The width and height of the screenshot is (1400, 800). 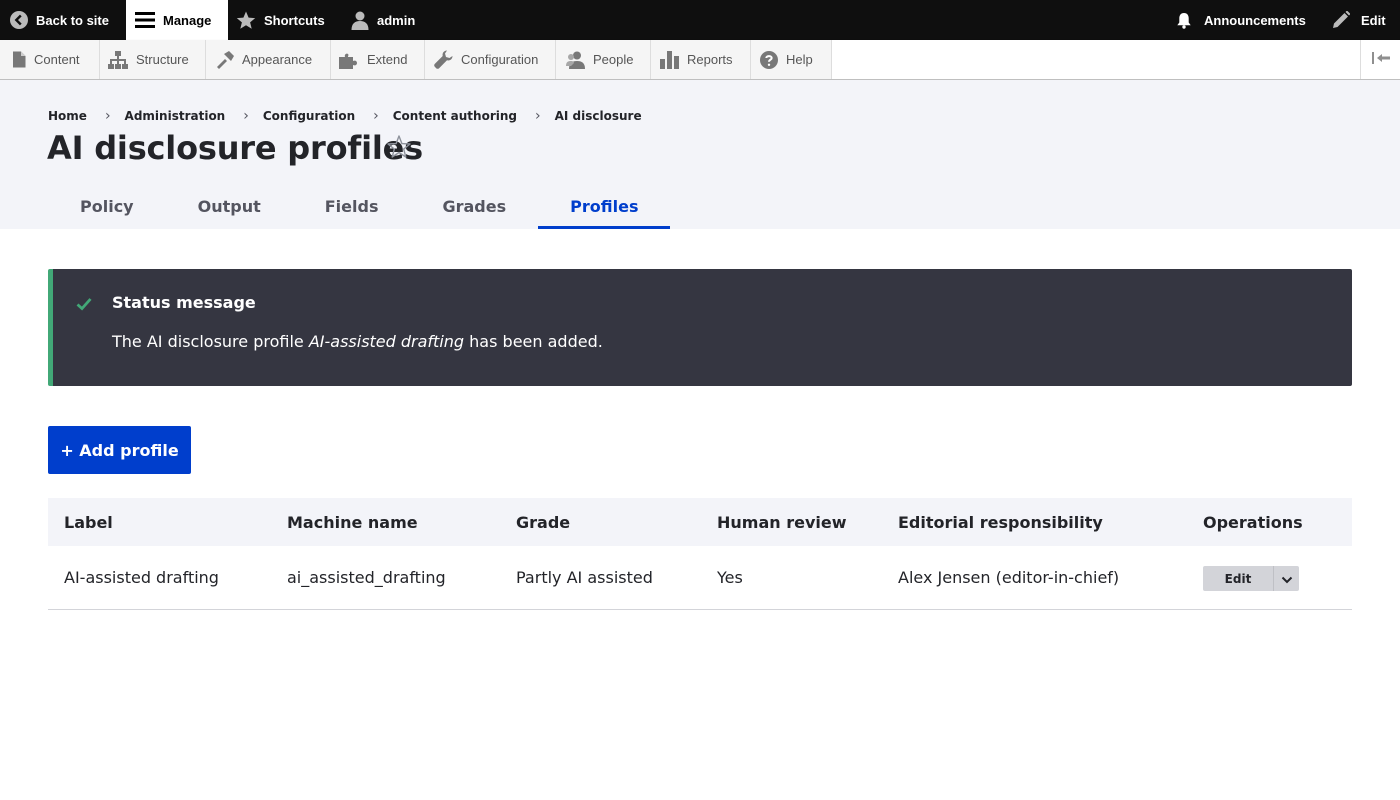 I want to click on tray-item-appearance: Appearance, so click(x=268, y=59).